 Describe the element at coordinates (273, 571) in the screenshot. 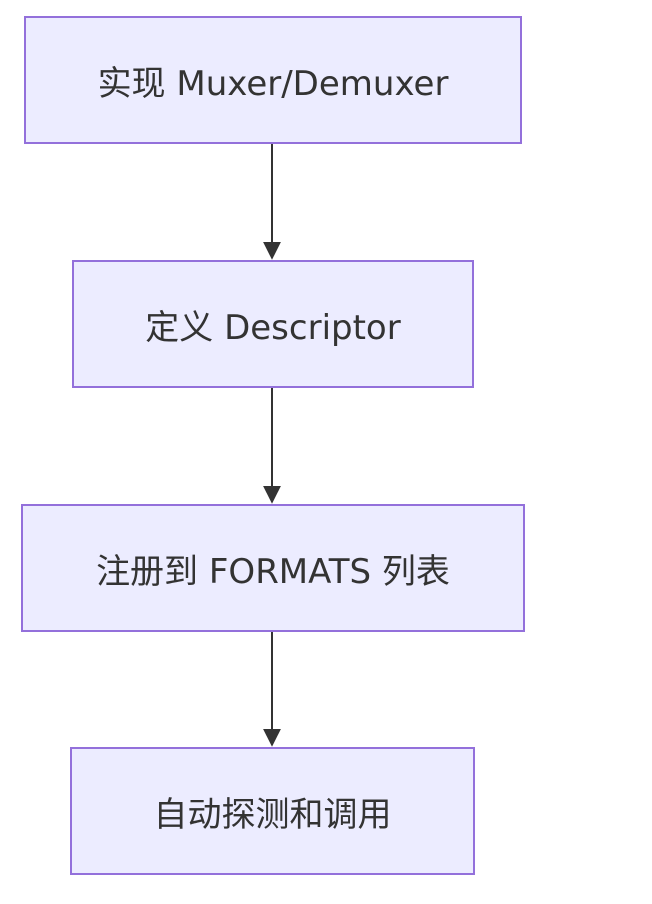

I see `node-label: 注册到 FORMATS 列表` at that location.